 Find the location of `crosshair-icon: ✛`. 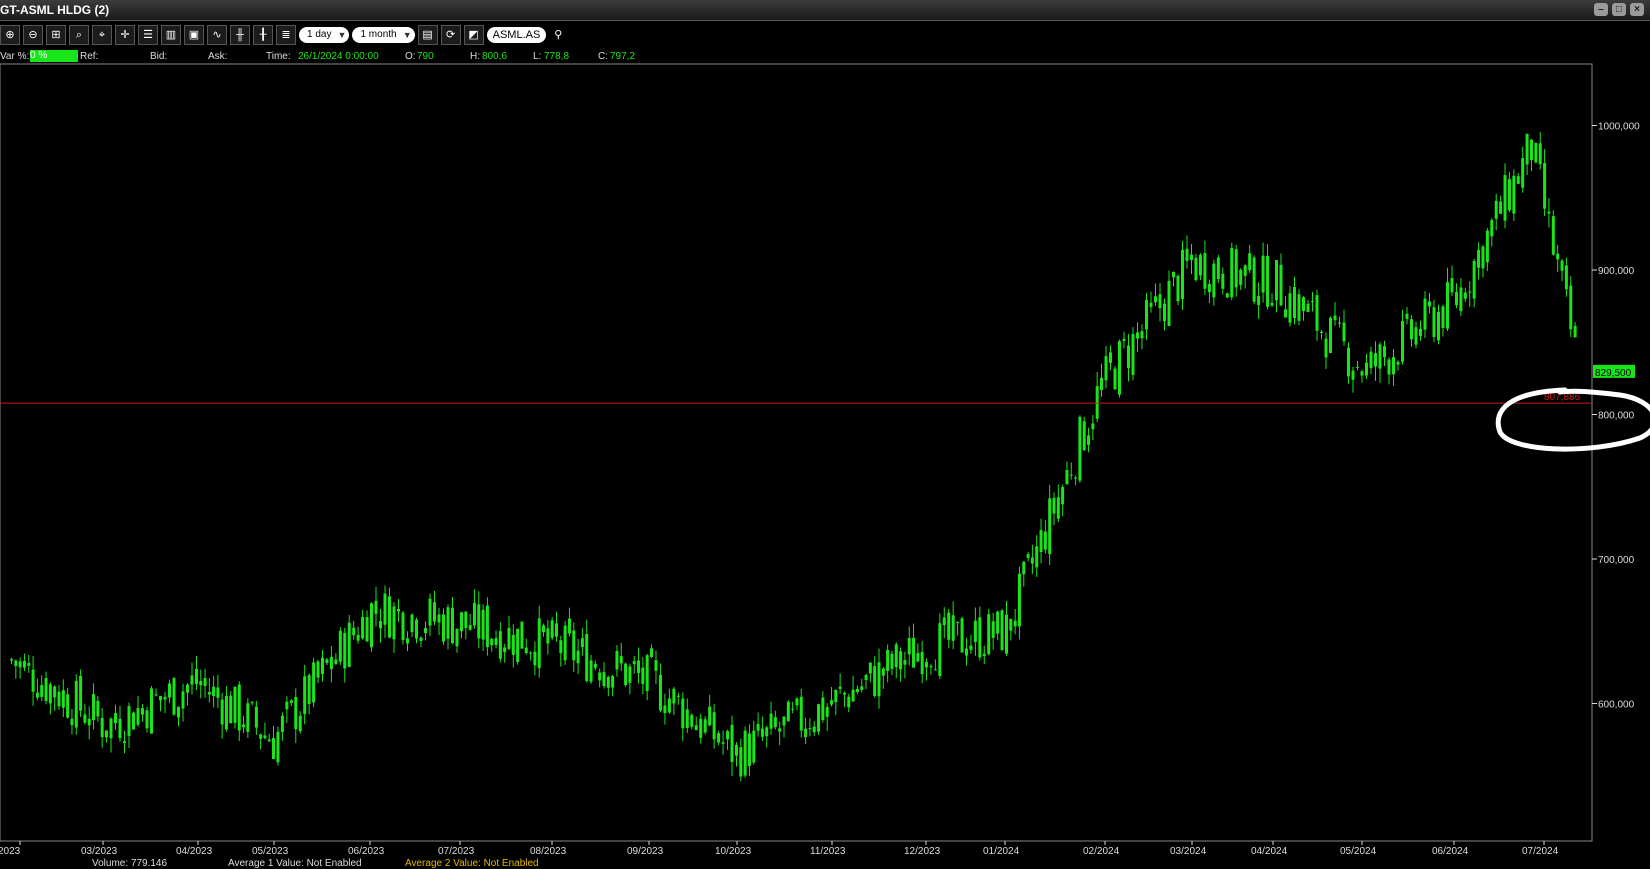

crosshair-icon: ✛ is located at coordinates (125, 35).